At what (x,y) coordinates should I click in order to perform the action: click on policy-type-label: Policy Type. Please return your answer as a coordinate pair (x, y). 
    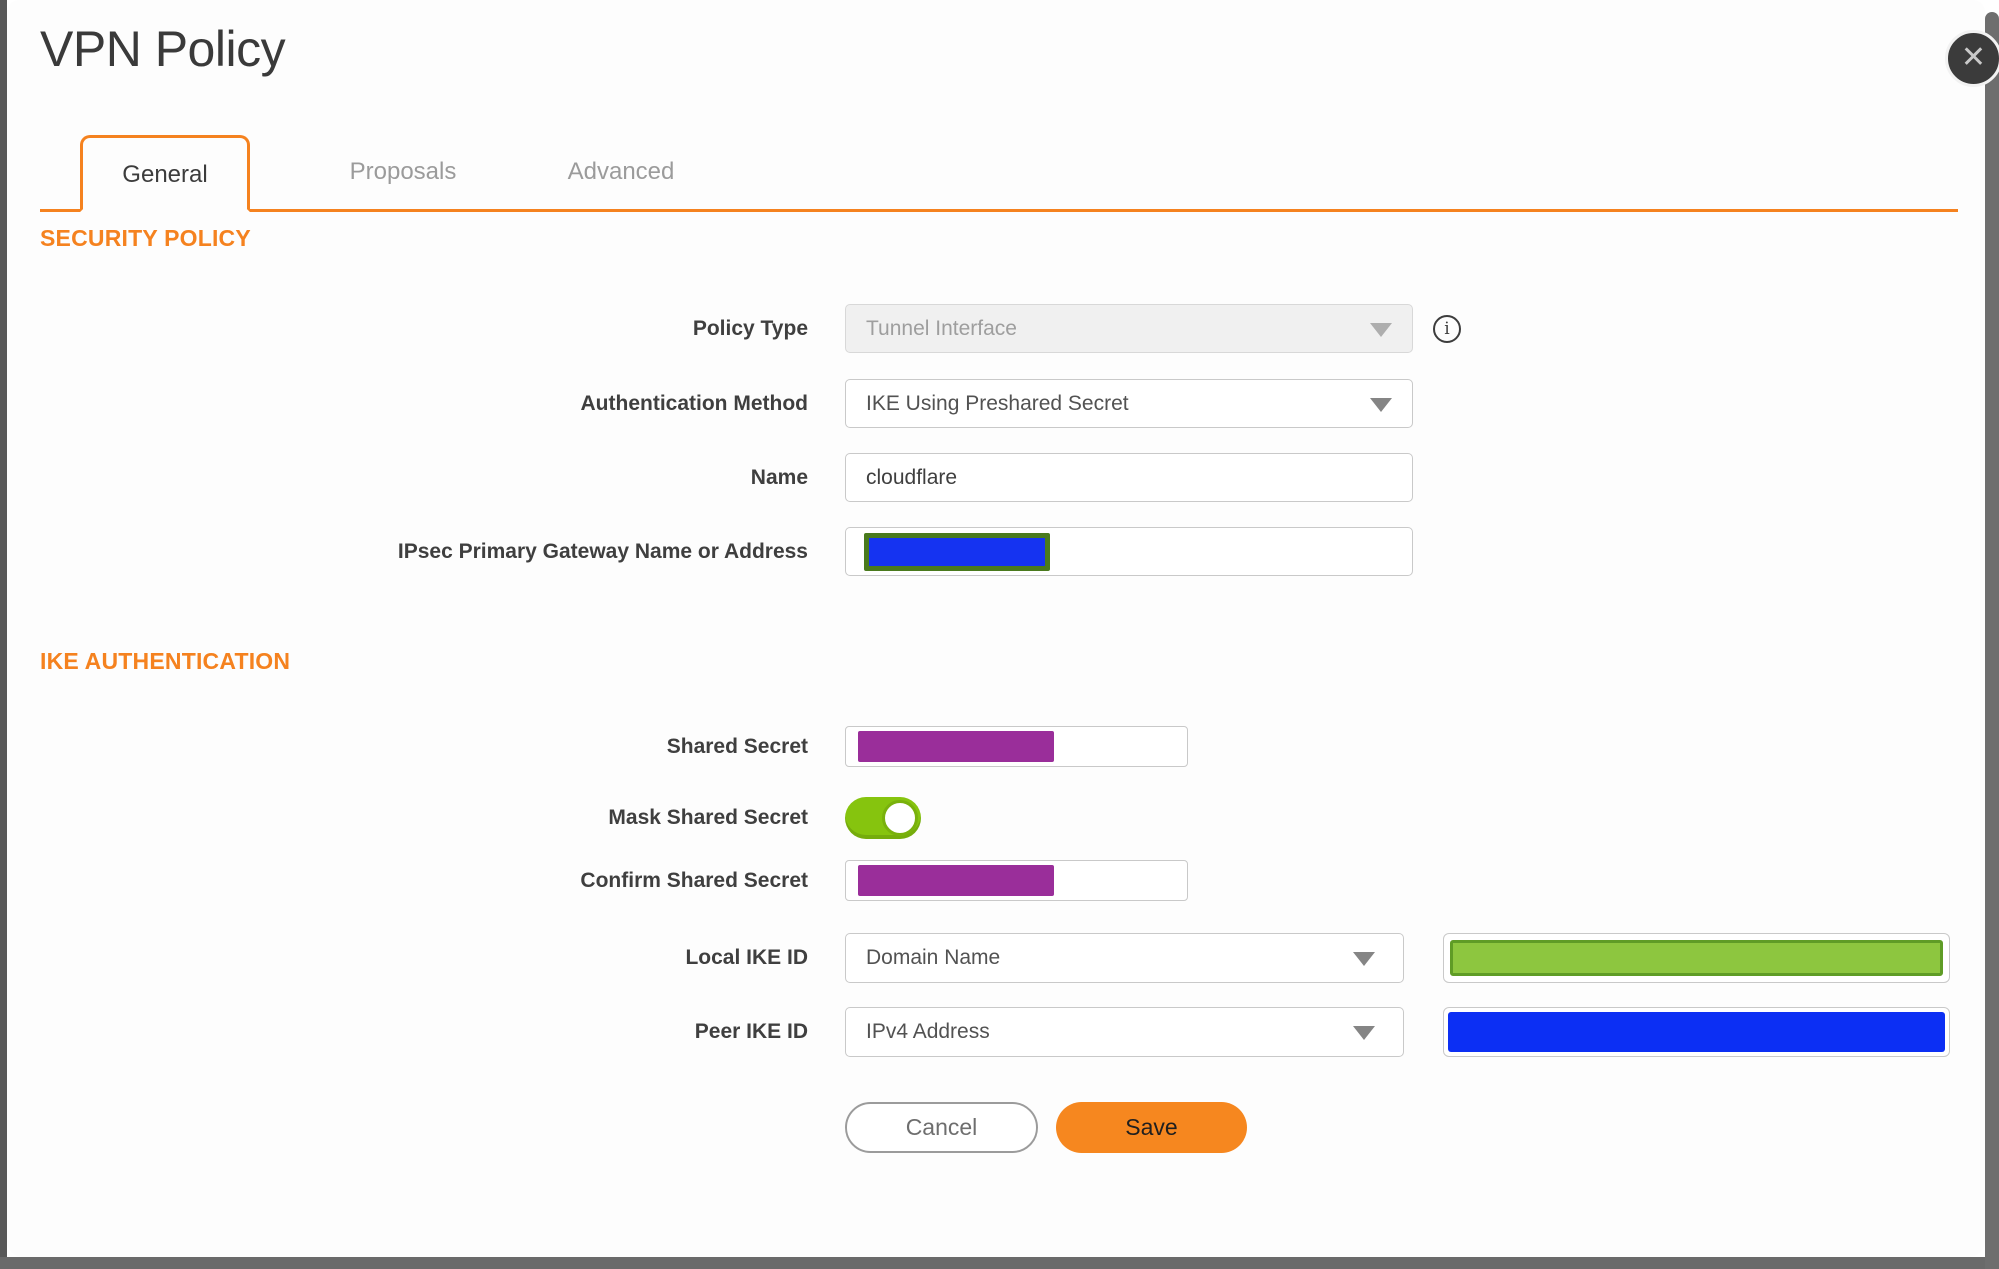
    Looking at the image, I should click on (750, 328).